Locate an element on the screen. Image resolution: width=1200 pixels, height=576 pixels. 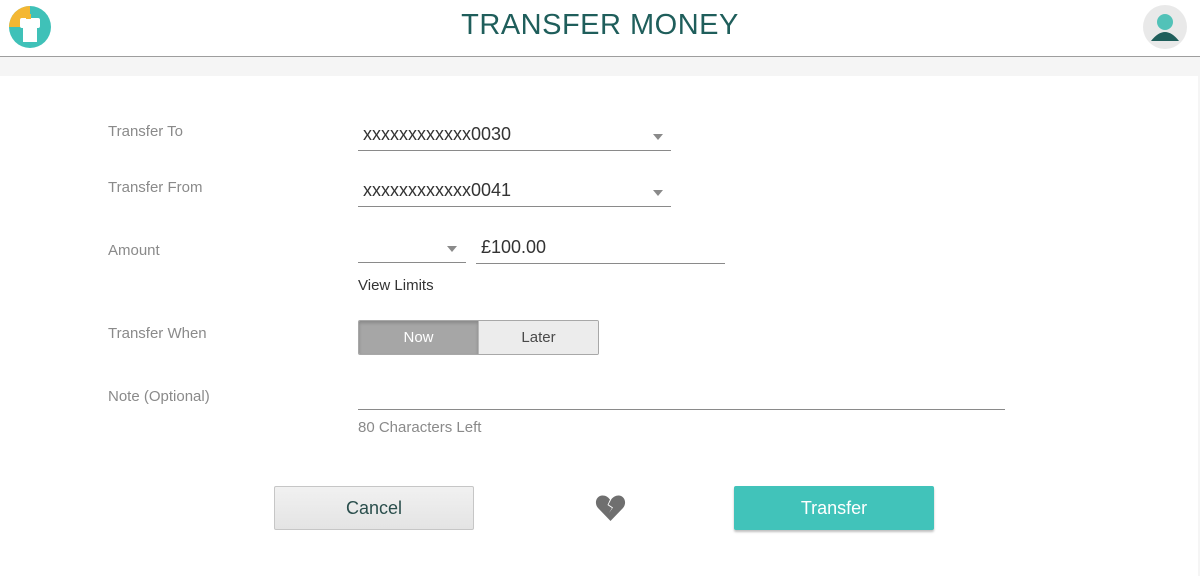
later-option-button: Later is located at coordinates (538, 337).